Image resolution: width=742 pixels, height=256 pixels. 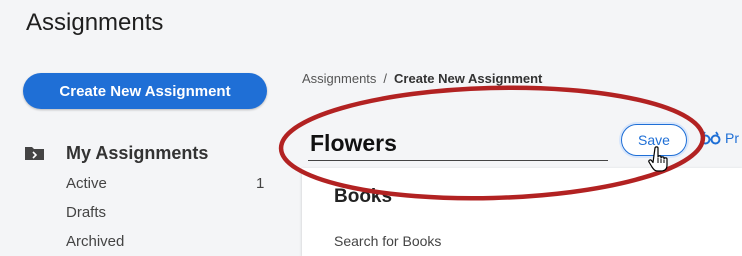 I want to click on breadcrumb-current: Create New Assignment, so click(x=468, y=78).